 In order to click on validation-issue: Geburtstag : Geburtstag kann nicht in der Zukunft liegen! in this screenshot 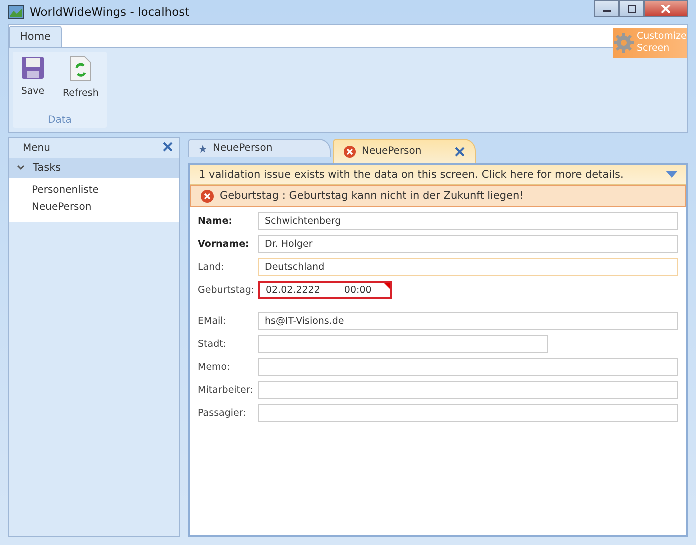, I will do `click(438, 196)`.